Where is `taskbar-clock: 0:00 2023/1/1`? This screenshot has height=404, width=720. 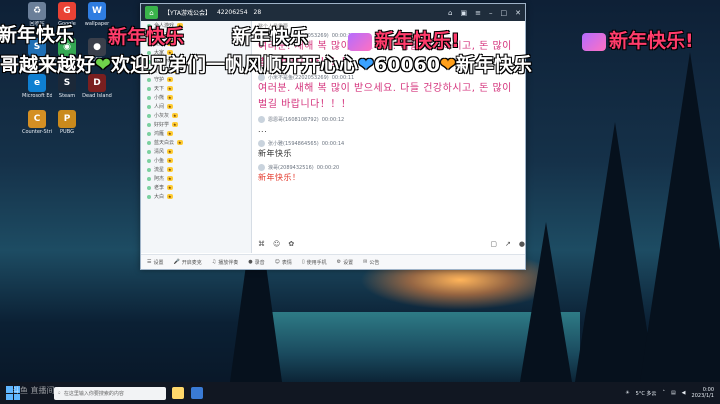
taskbar-clock: 0:00 2023/1/1 is located at coordinates (703, 393).